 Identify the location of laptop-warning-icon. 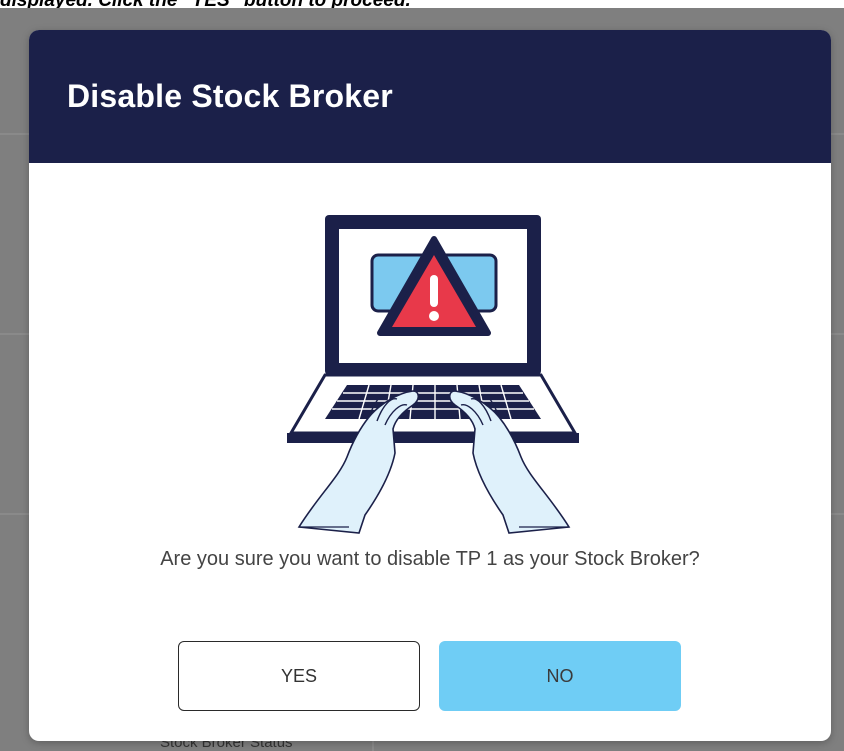
(433, 374).